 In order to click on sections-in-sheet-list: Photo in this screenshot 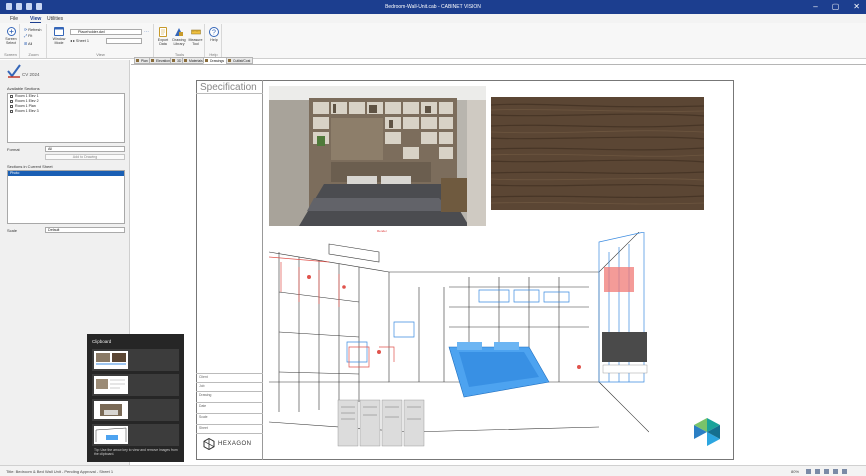, I will do `click(66, 197)`.